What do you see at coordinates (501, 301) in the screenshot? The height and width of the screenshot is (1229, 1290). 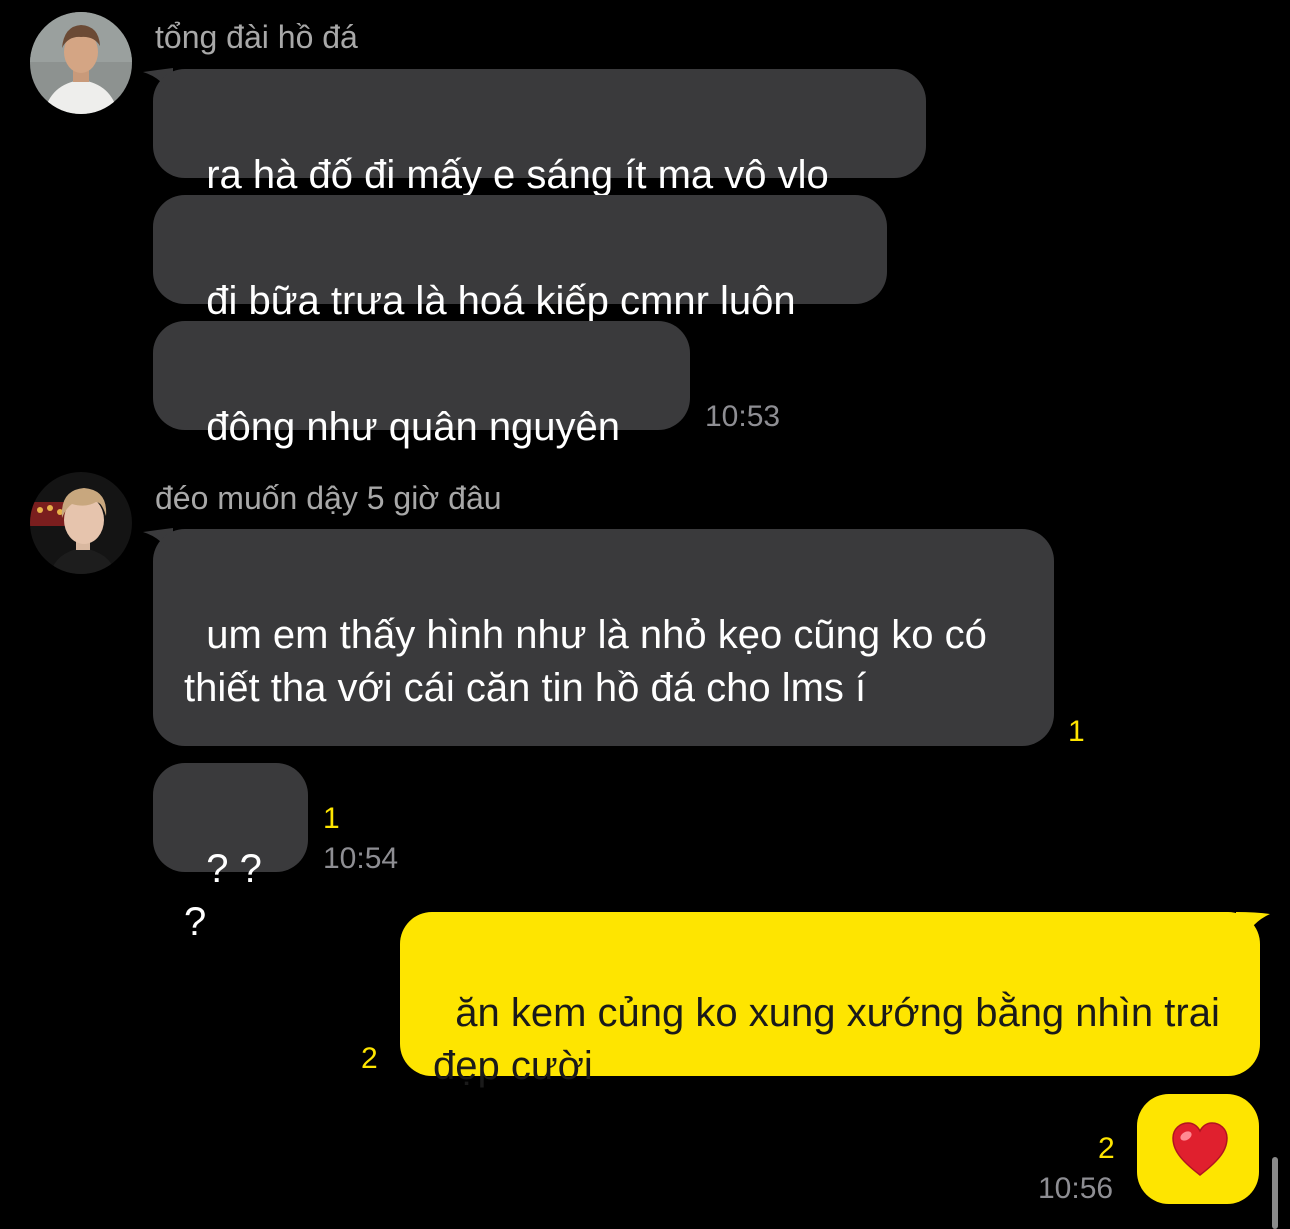 I see `message-text: đi bữa trưa là hoá kiếp cmnr luôn` at bounding box center [501, 301].